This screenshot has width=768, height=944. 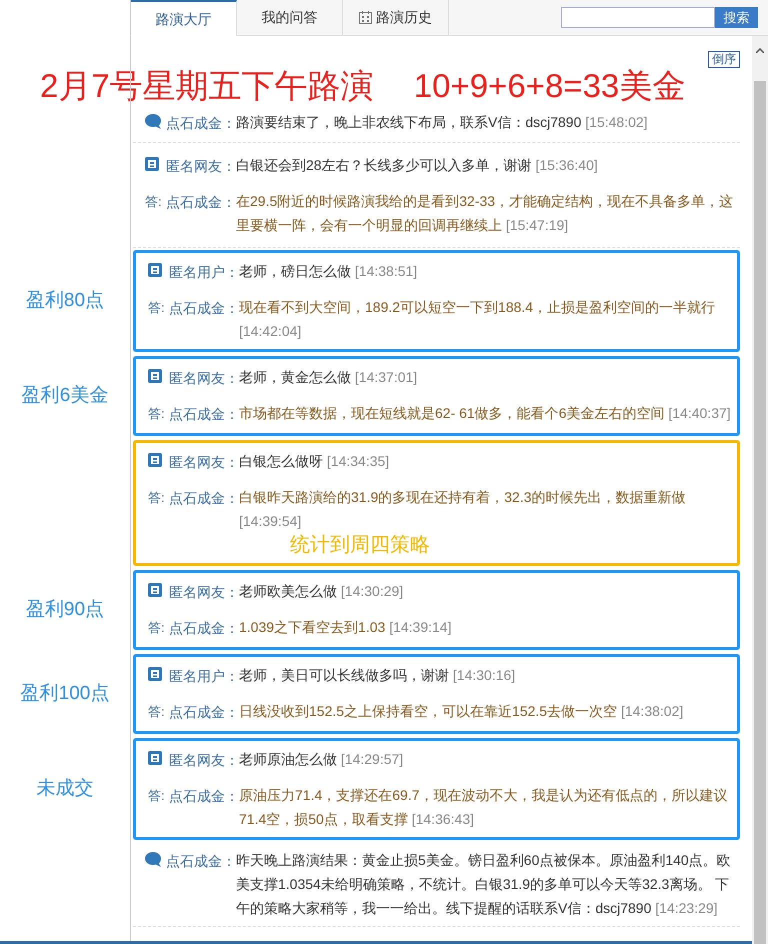 I want to click on message-text: 昨天晚上路演结果：黄金止损5美金。镑日盈利60点被保本。原油盈利140点。欧美支撑1.0354未给明确策略，不统计。白银31.9的多单可以今天等32.3离场。 下午的策略大家稍等，我一一给出。线下提醒的话联系V信：dscj7890 [14:23:29], so click(x=484, y=884).